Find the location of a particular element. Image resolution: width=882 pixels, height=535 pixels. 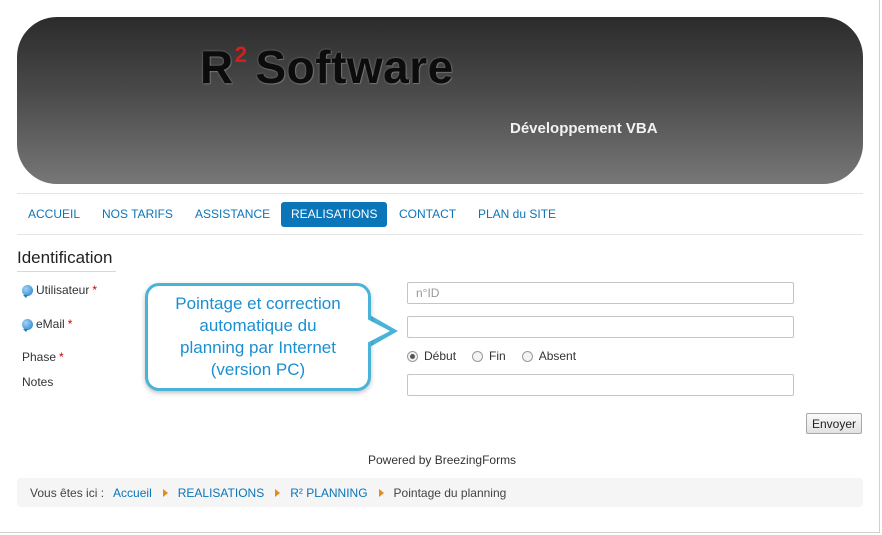

nav-item-plan-du-site: PLAN du SITE is located at coordinates (517, 214).